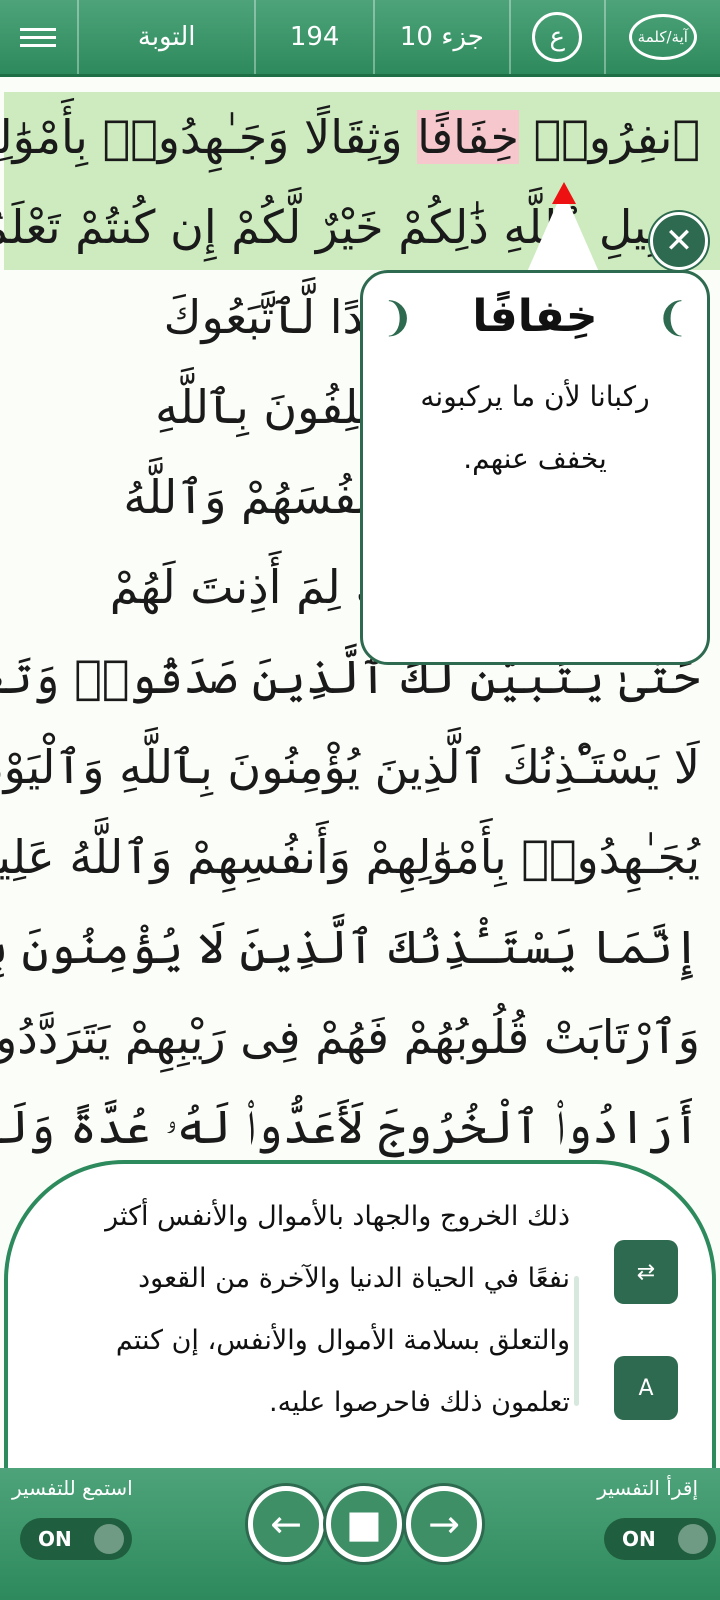 This screenshot has height=1600, width=720. What do you see at coordinates (576, 1341) in the screenshot?
I see `tafsir-scrollbar` at bounding box center [576, 1341].